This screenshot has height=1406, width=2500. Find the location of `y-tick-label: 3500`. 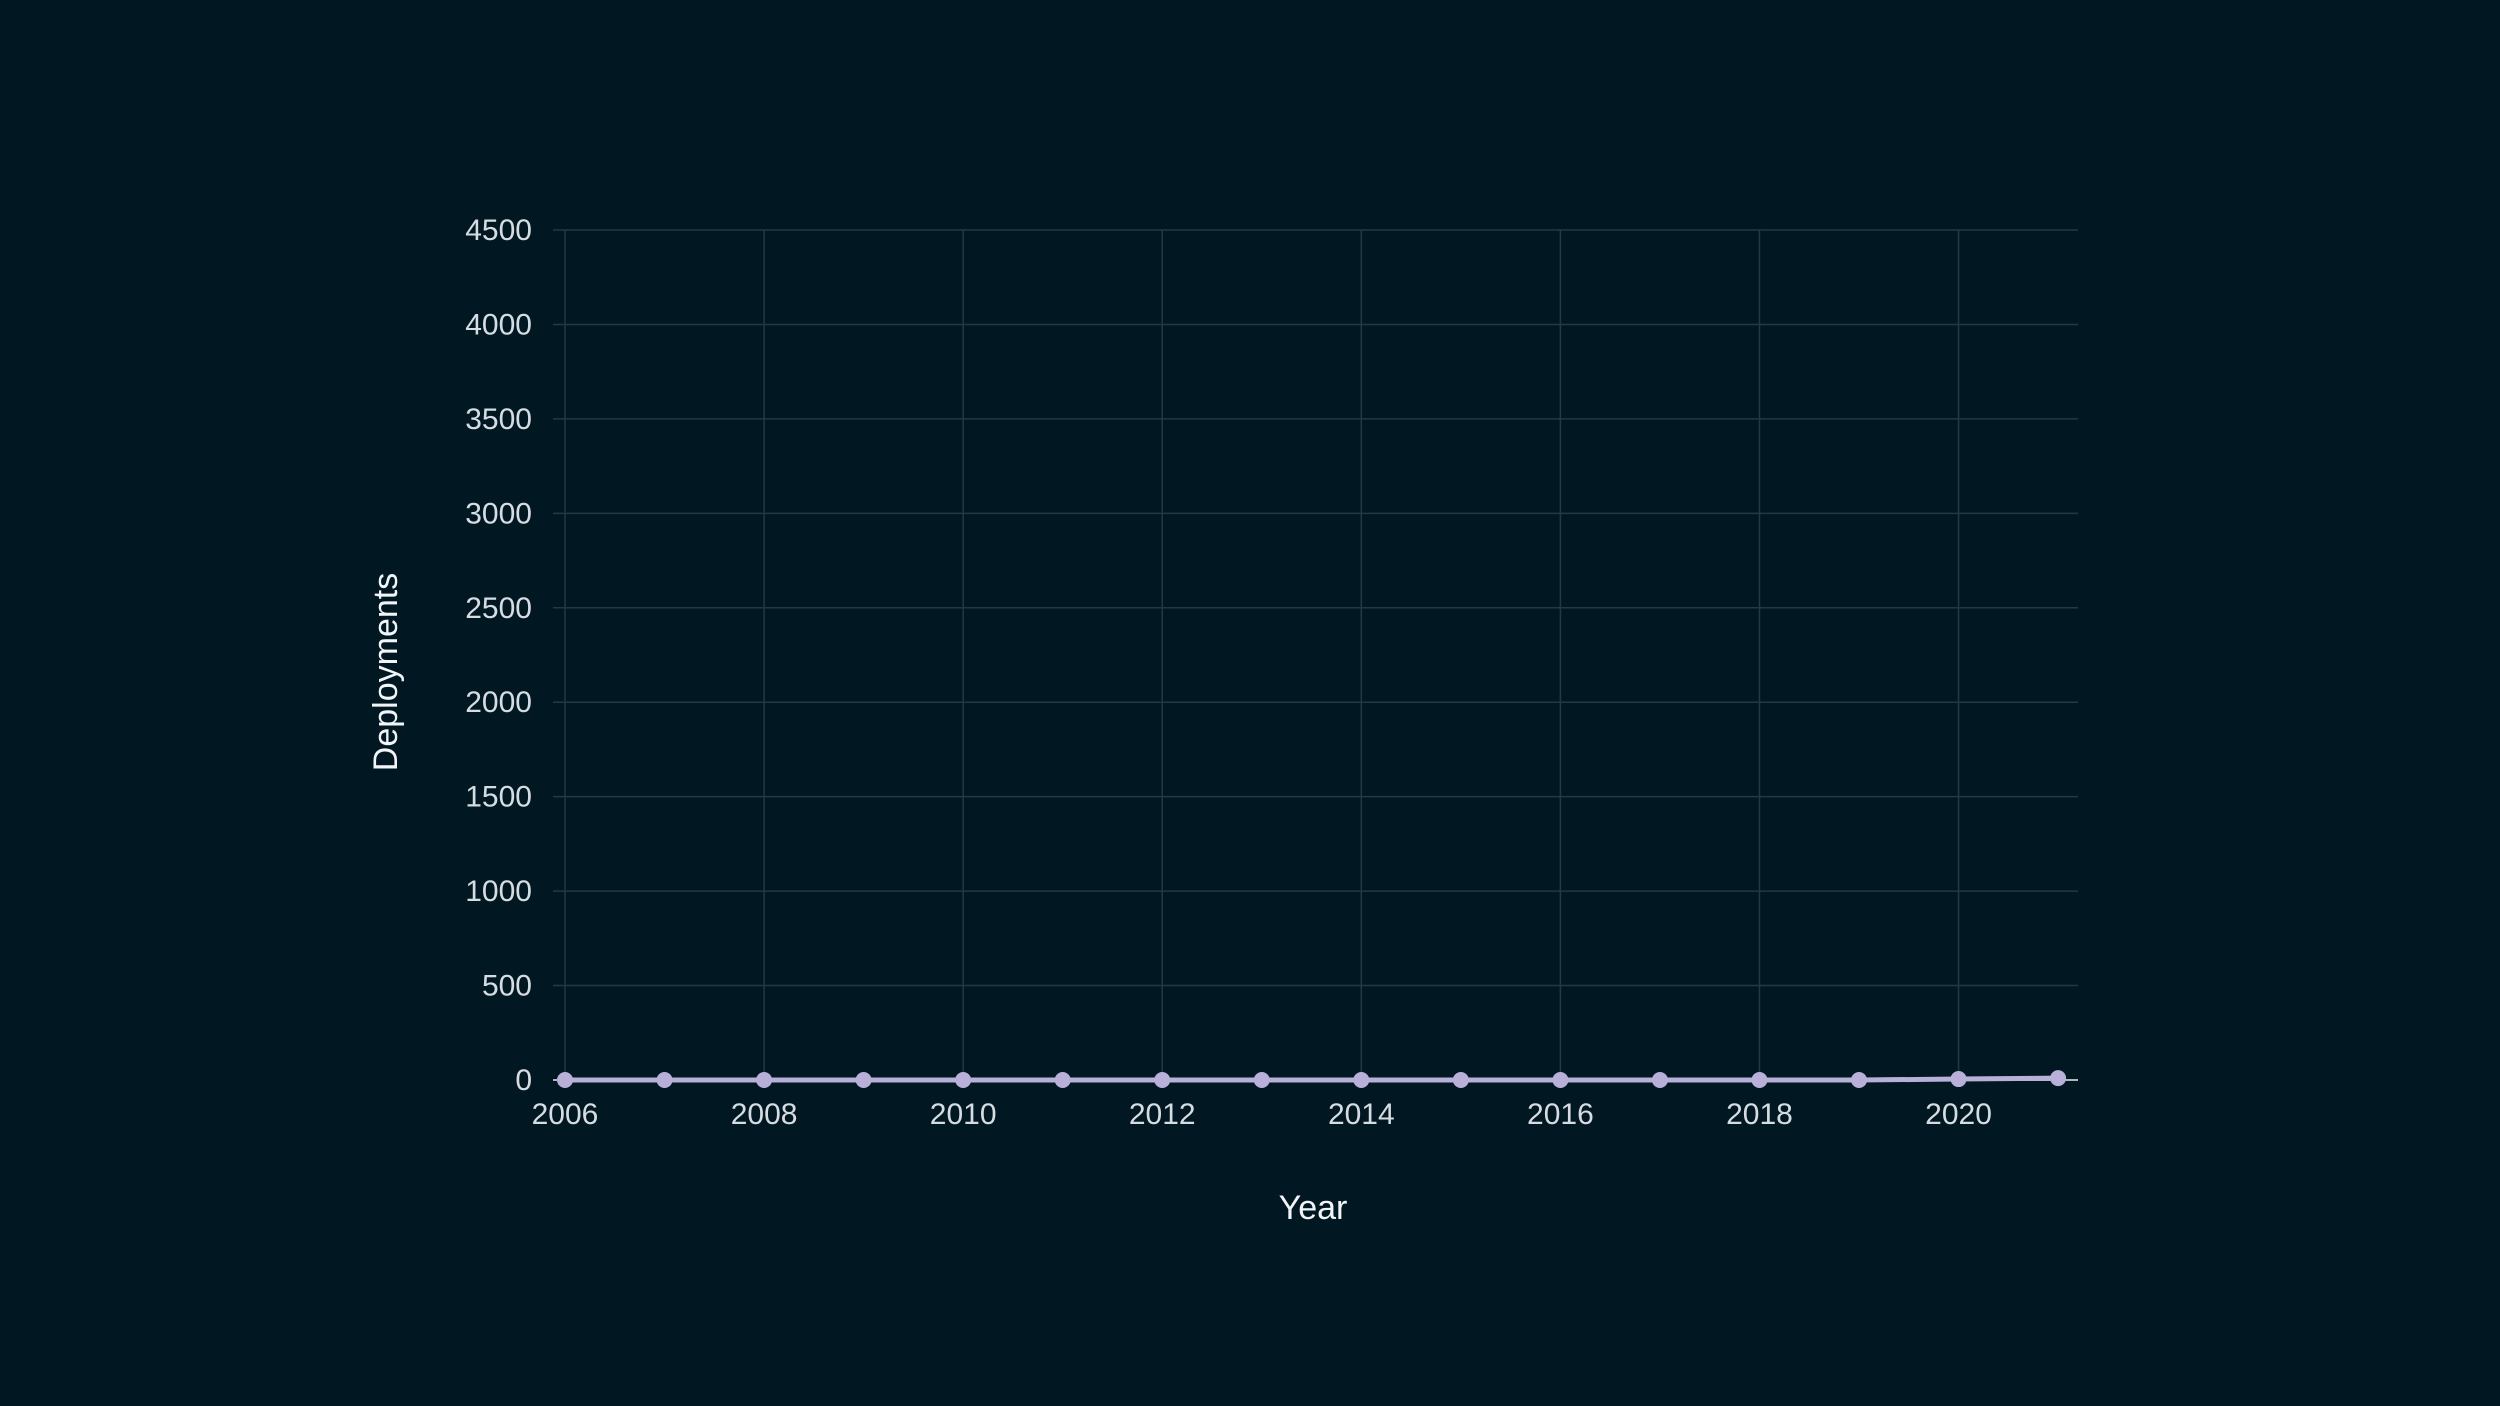

y-tick-label: 3500 is located at coordinates (498, 419).